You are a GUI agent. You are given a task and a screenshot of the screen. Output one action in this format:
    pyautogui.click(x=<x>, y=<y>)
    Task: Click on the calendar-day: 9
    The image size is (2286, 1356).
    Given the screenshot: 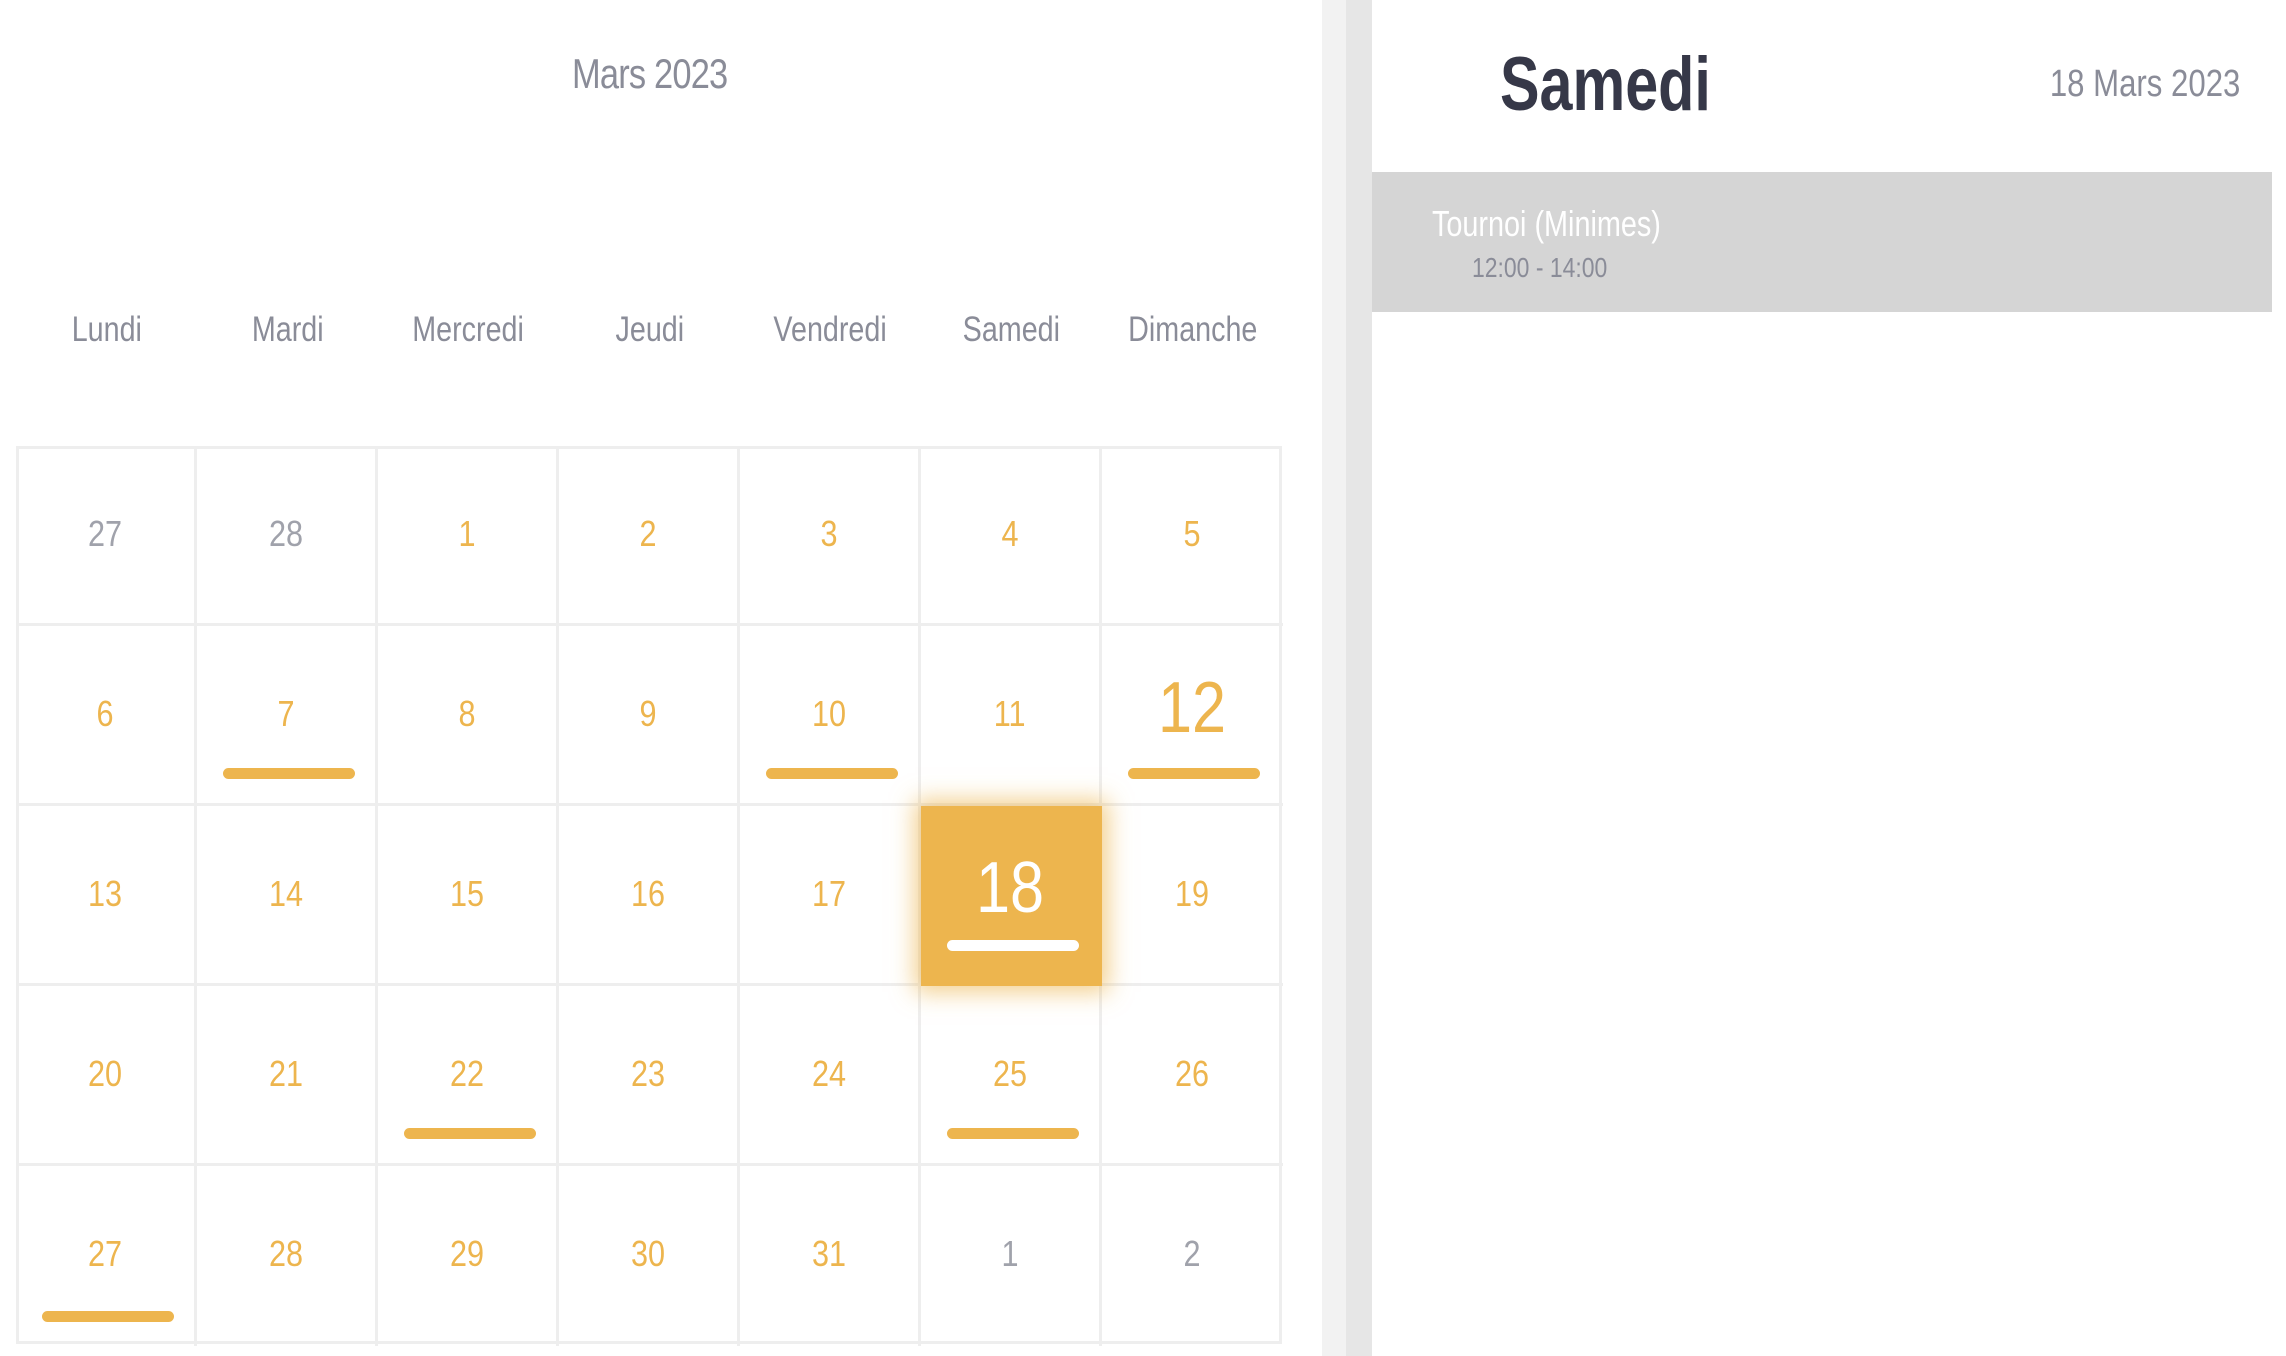 What is the action you would take?
    pyautogui.click(x=649, y=716)
    